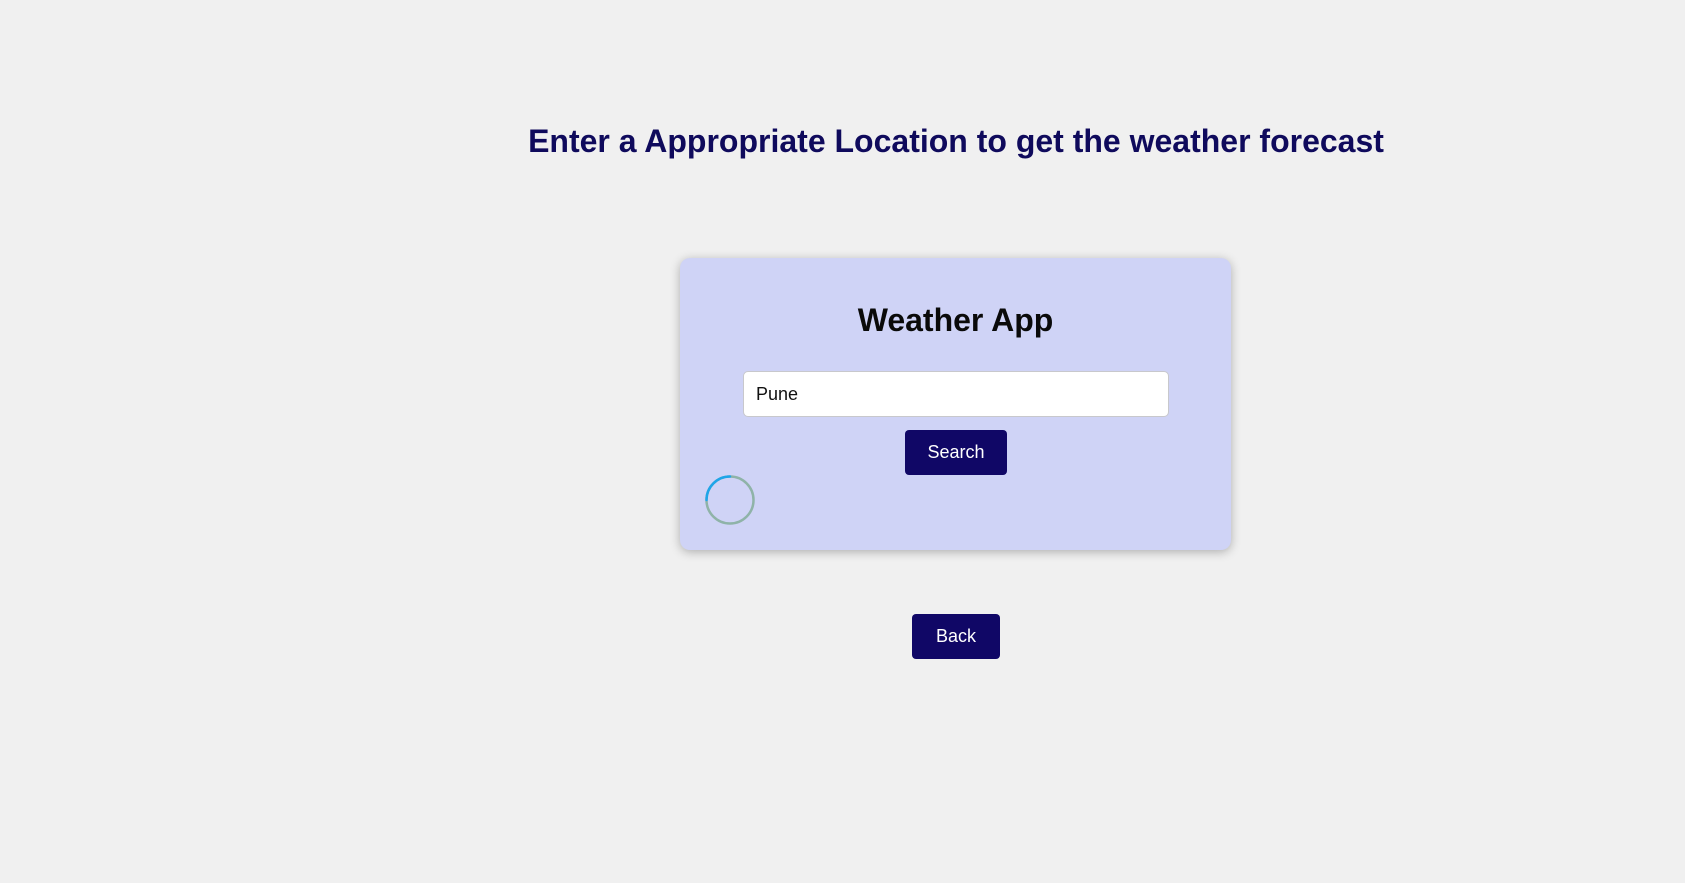 The width and height of the screenshot is (1685, 883). What do you see at coordinates (956, 394) in the screenshot?
I see `location-input` at bounding box center [956, 394].